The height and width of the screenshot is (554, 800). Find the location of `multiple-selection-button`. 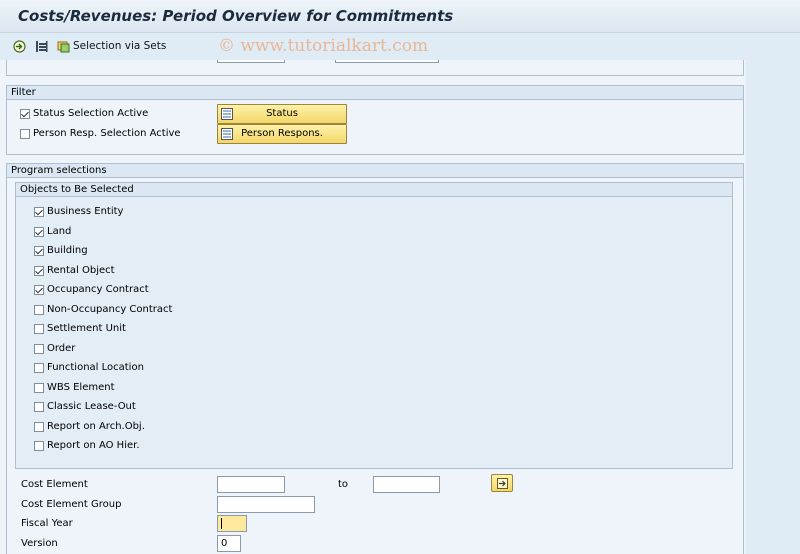

multiple-selection-button is located at coordinates (502, 483).